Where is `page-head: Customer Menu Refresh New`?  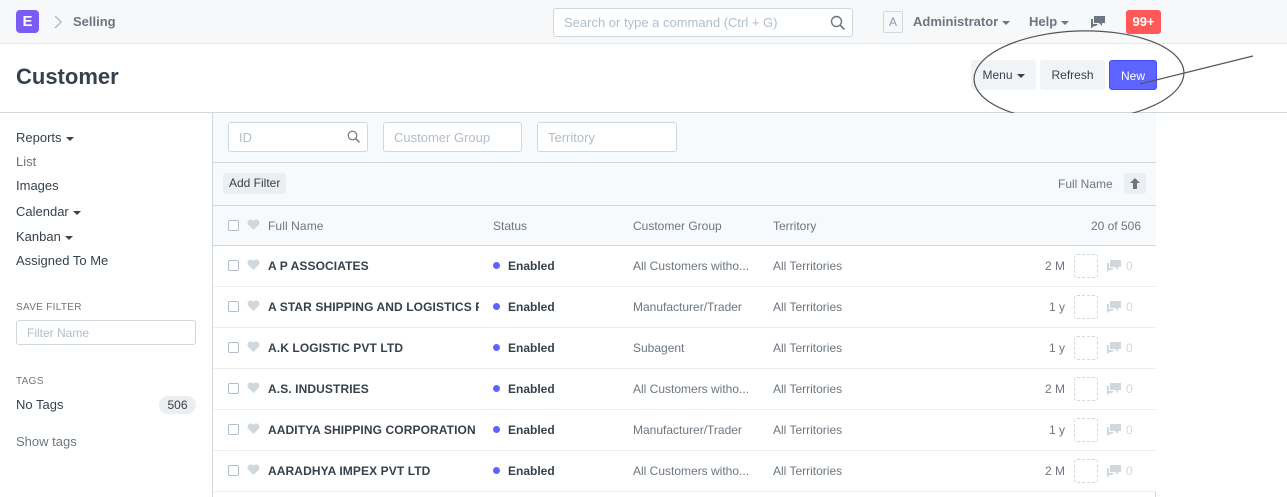
page-head: Customer Menu Refresh New is located at coordinates (643, 78).